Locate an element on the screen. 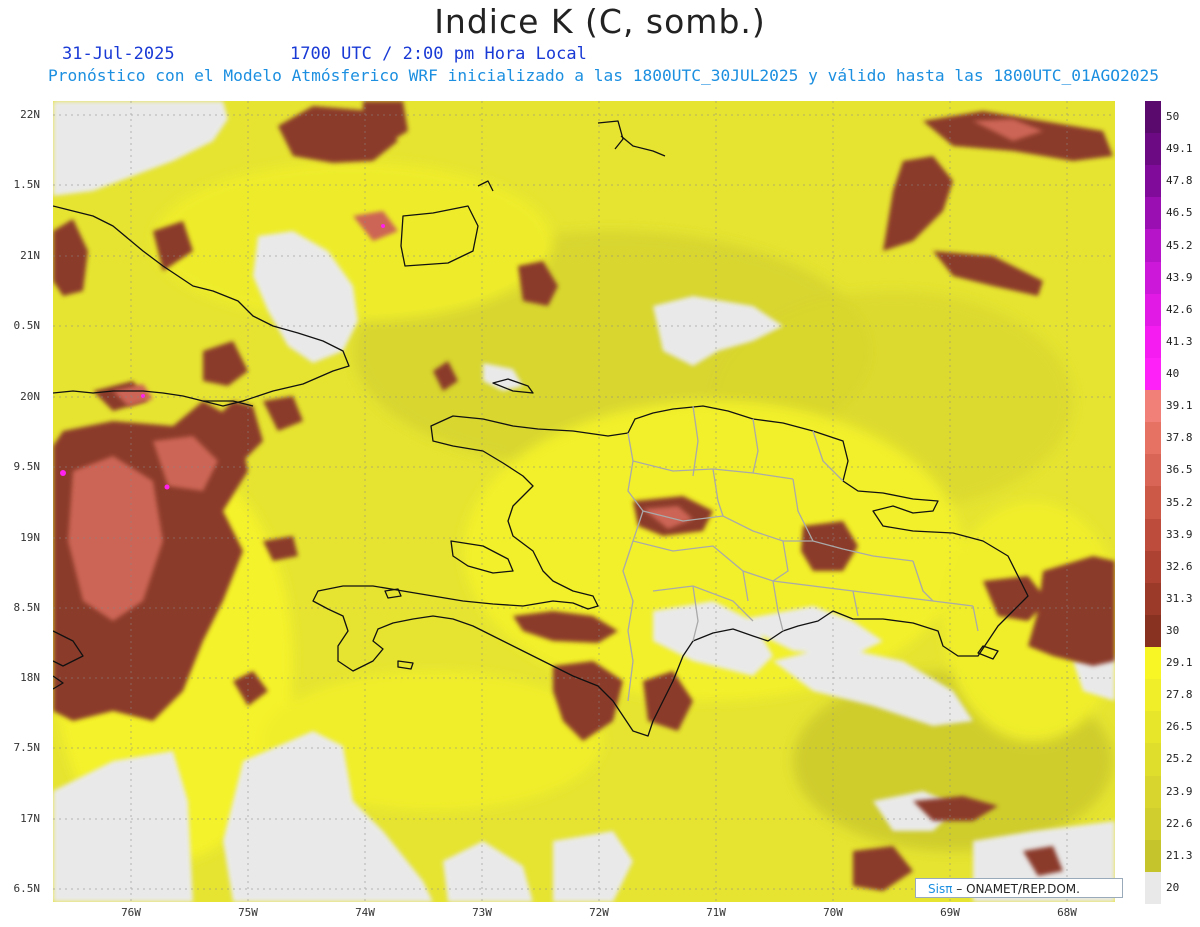 This screenshot has height=927, width=1200. lon-tick: 75W is located at coordinates (248, 912).